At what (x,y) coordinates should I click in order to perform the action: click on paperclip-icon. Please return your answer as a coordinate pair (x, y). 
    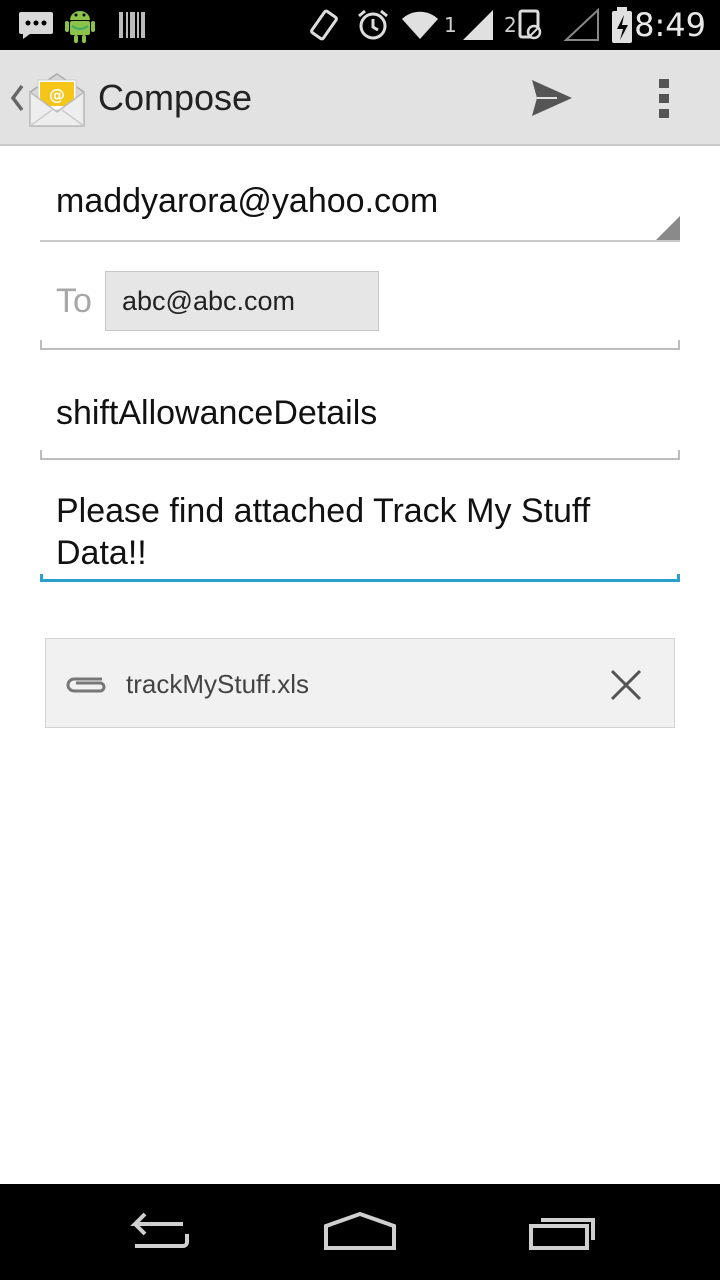
    Looking at the image, I should click on (86, 684).